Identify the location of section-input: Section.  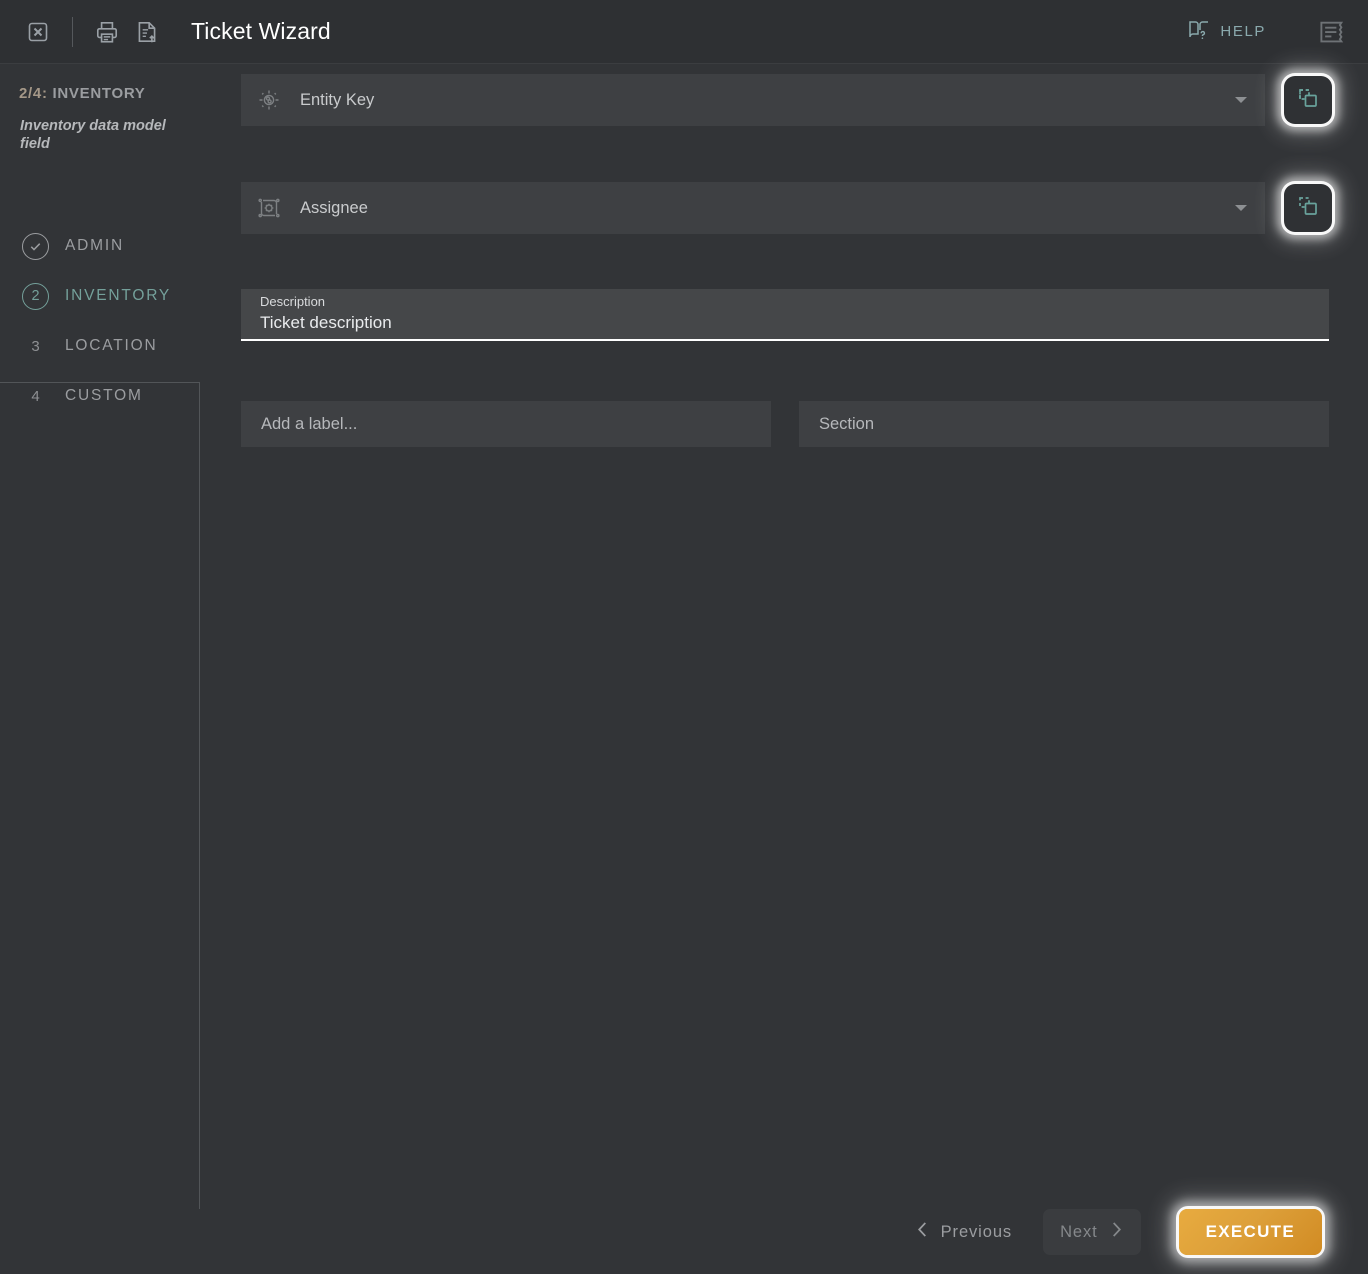
(1064, 424).